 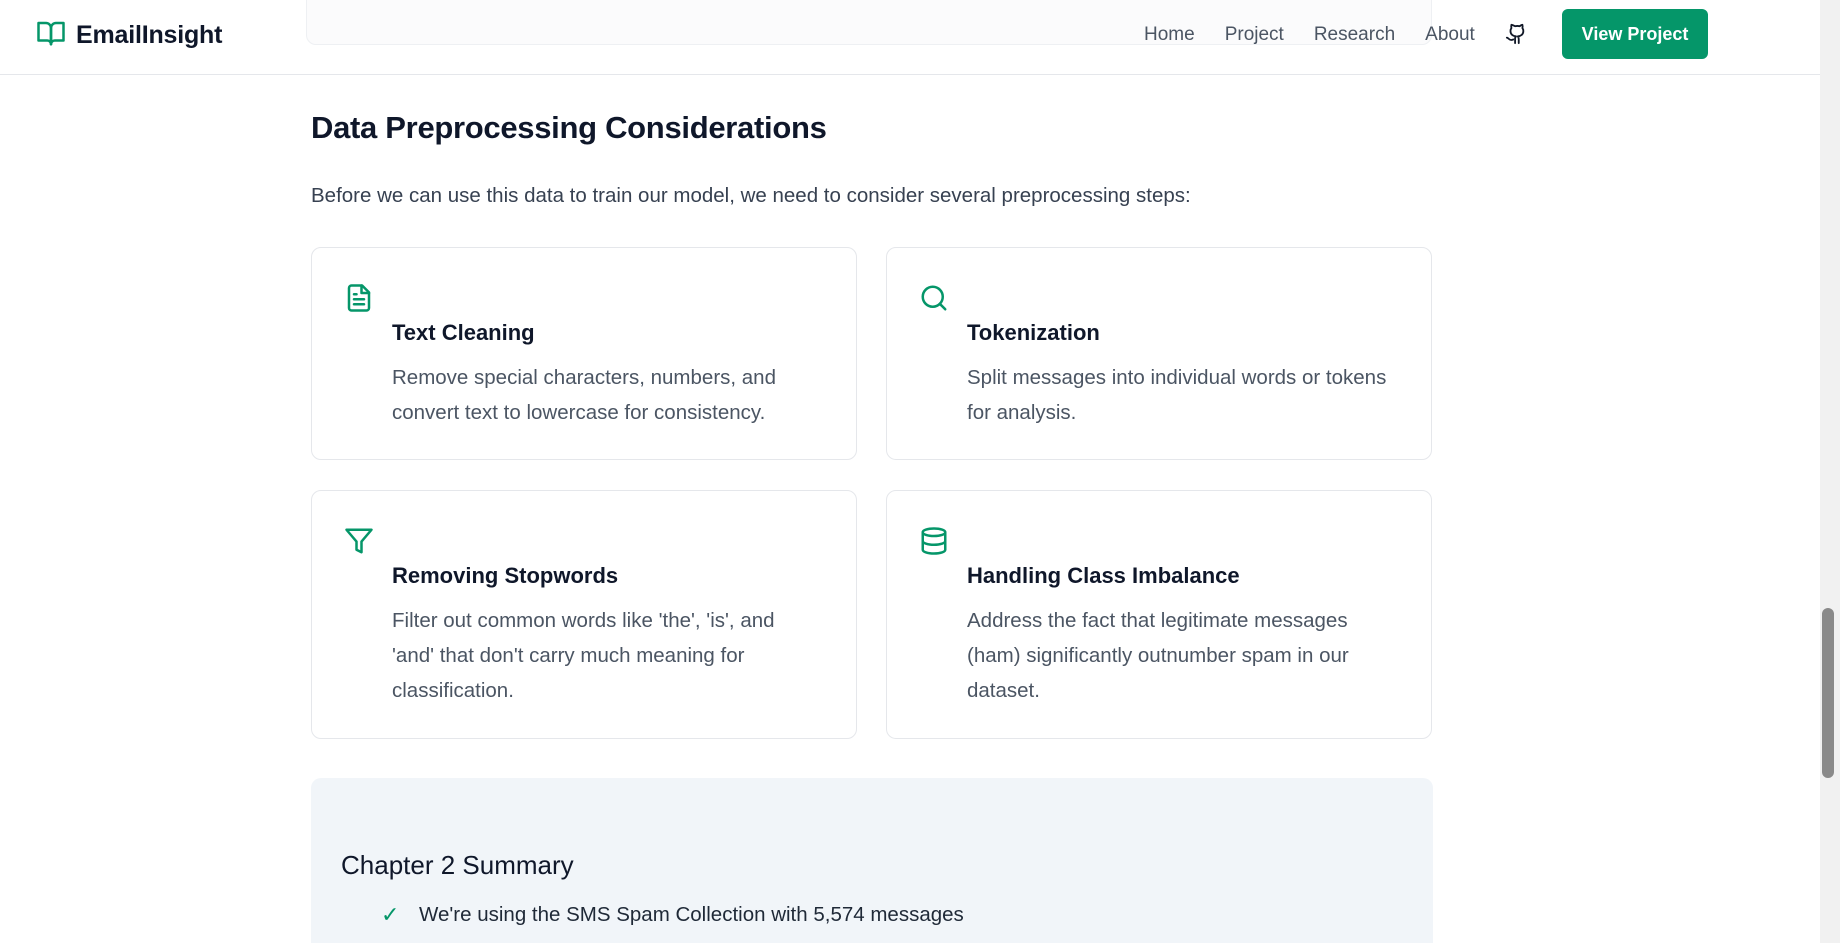 What do you see at coordinates (390, 914) in the screenshot?
I see `checkmark-icon: ✓` at bounding box center [390, 914].